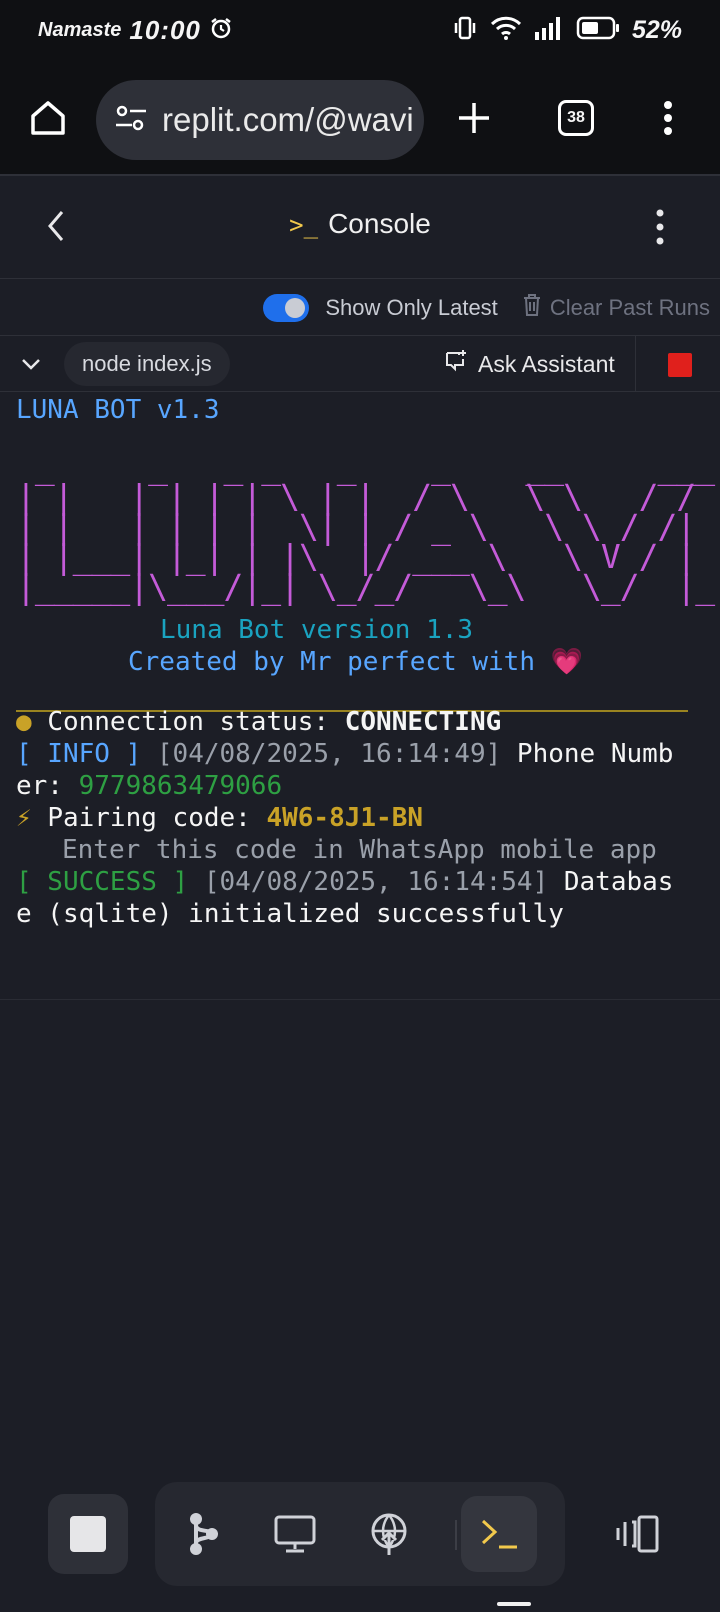  Describe the element at coordinates (147, 364) in the screenshot. I see `run-command-chip: node index.js` at that location.